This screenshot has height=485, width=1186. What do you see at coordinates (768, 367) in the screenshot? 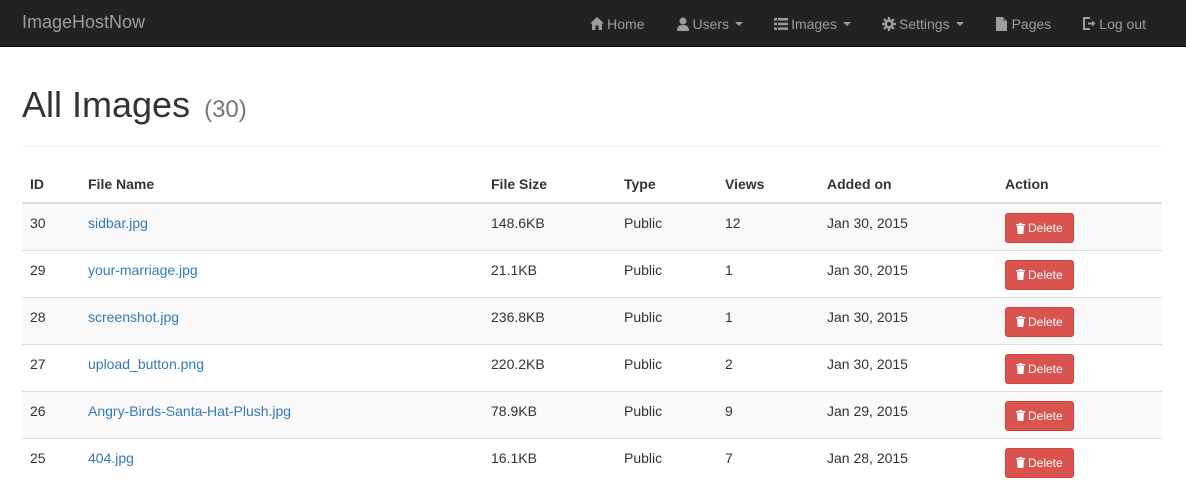
I see `cell-views: 2` at bounding box center [768, 367].